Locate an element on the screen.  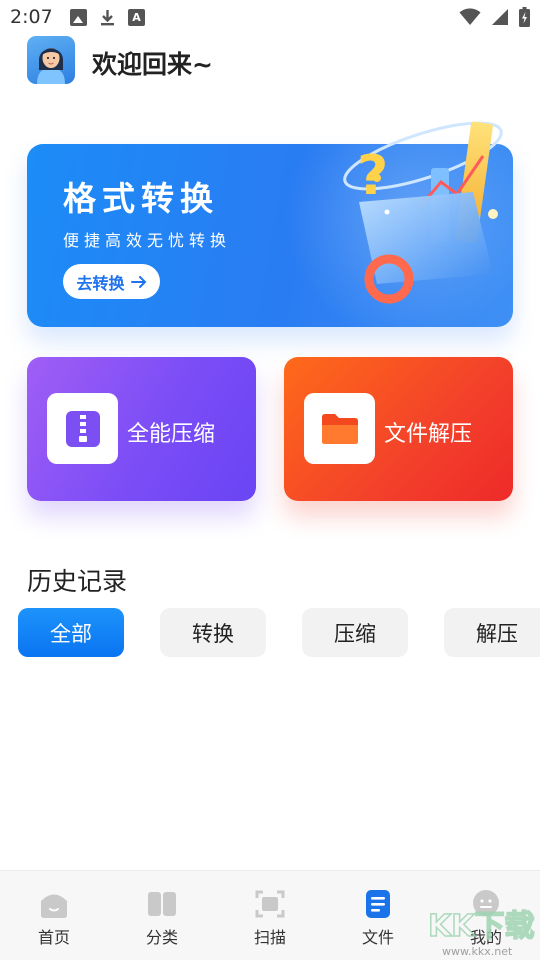
extract-card: 文件解压 is located at coordinates (398, 429).